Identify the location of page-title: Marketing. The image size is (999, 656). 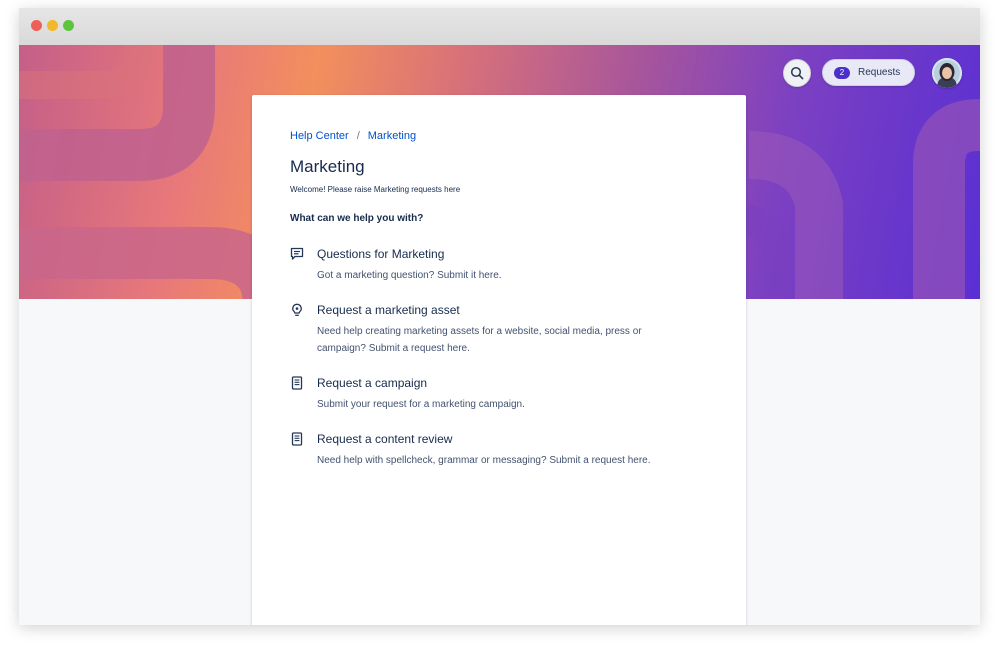
(327, 166).